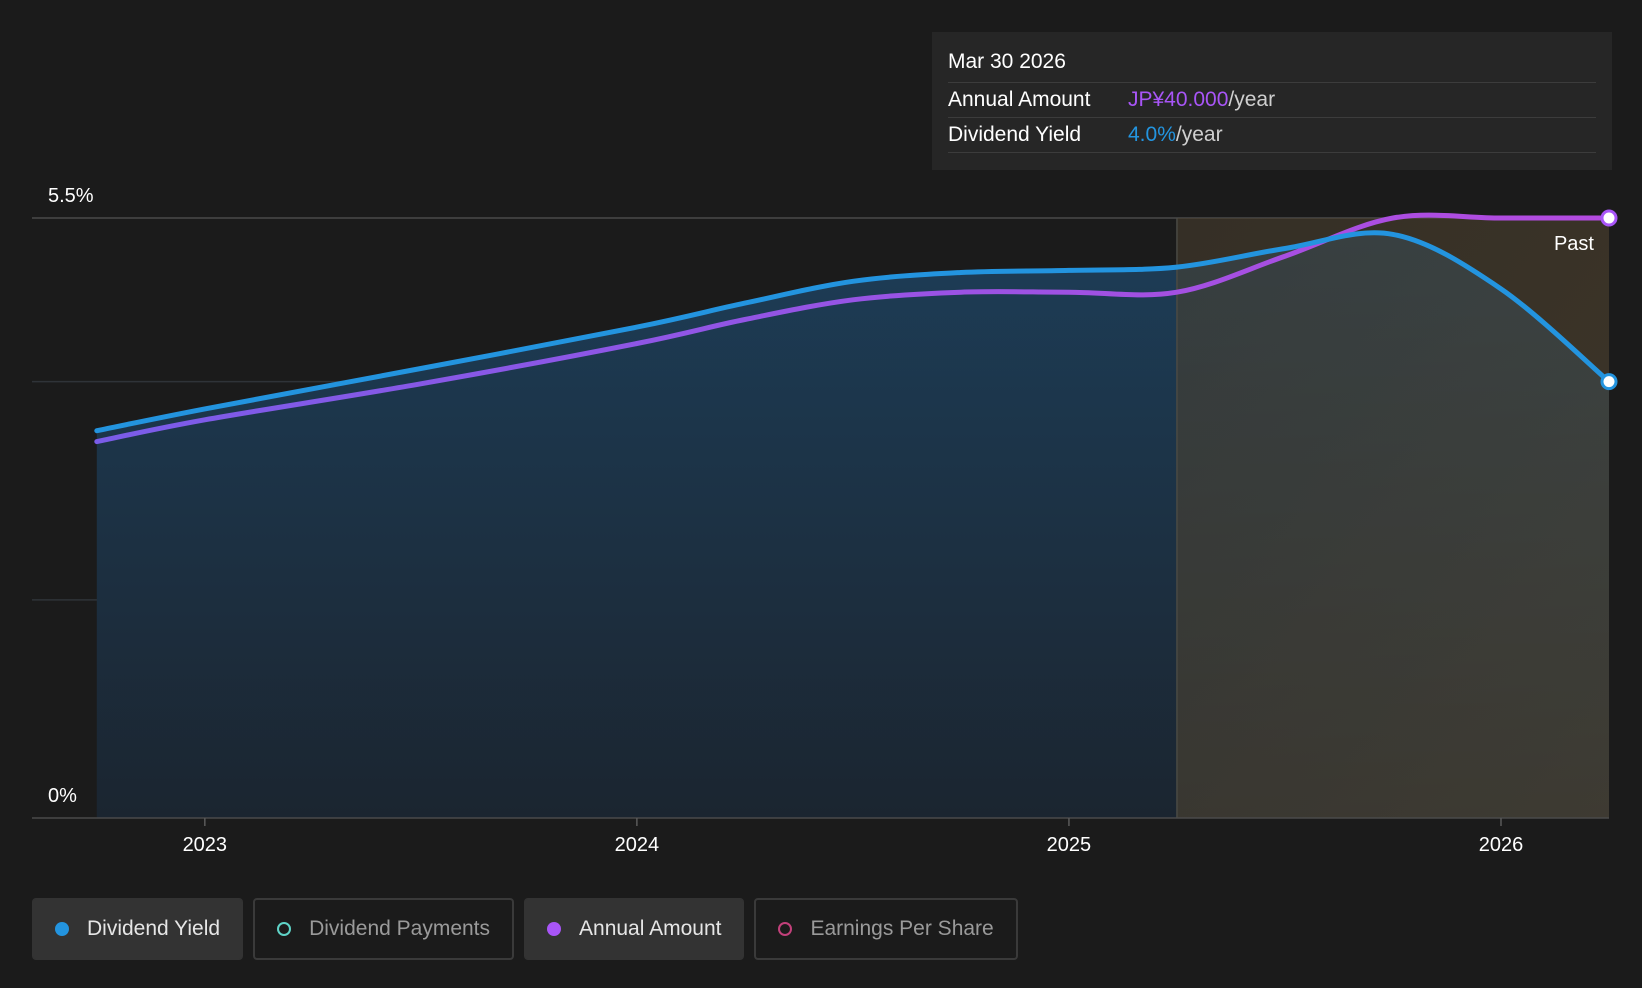 This screenshot has height=988, width=1642. What do you see at coordinates (1019, 99) in the screenshot?
I see `tooltip-label: Annual Amount` at bounding box center [1019, 99].